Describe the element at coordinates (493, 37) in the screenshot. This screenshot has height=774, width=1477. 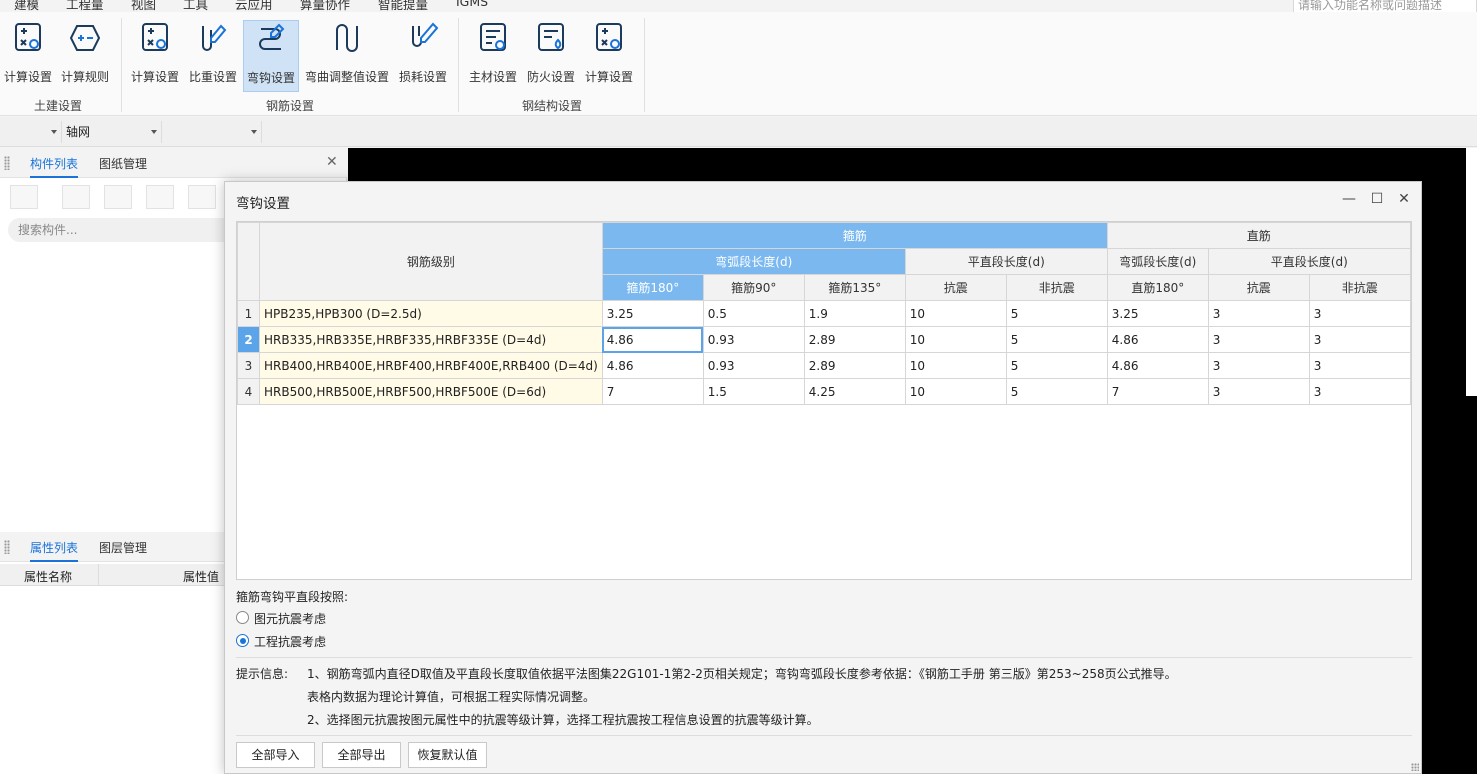
I see `material-doc-icon` at that location.